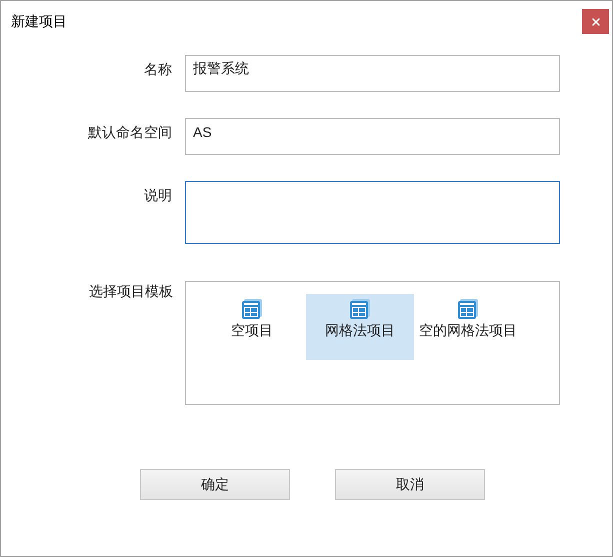  What do you see at coordinates (158, 195) in the screenshot?
I see `field-label: 说明` at bounding box center [158, 195].